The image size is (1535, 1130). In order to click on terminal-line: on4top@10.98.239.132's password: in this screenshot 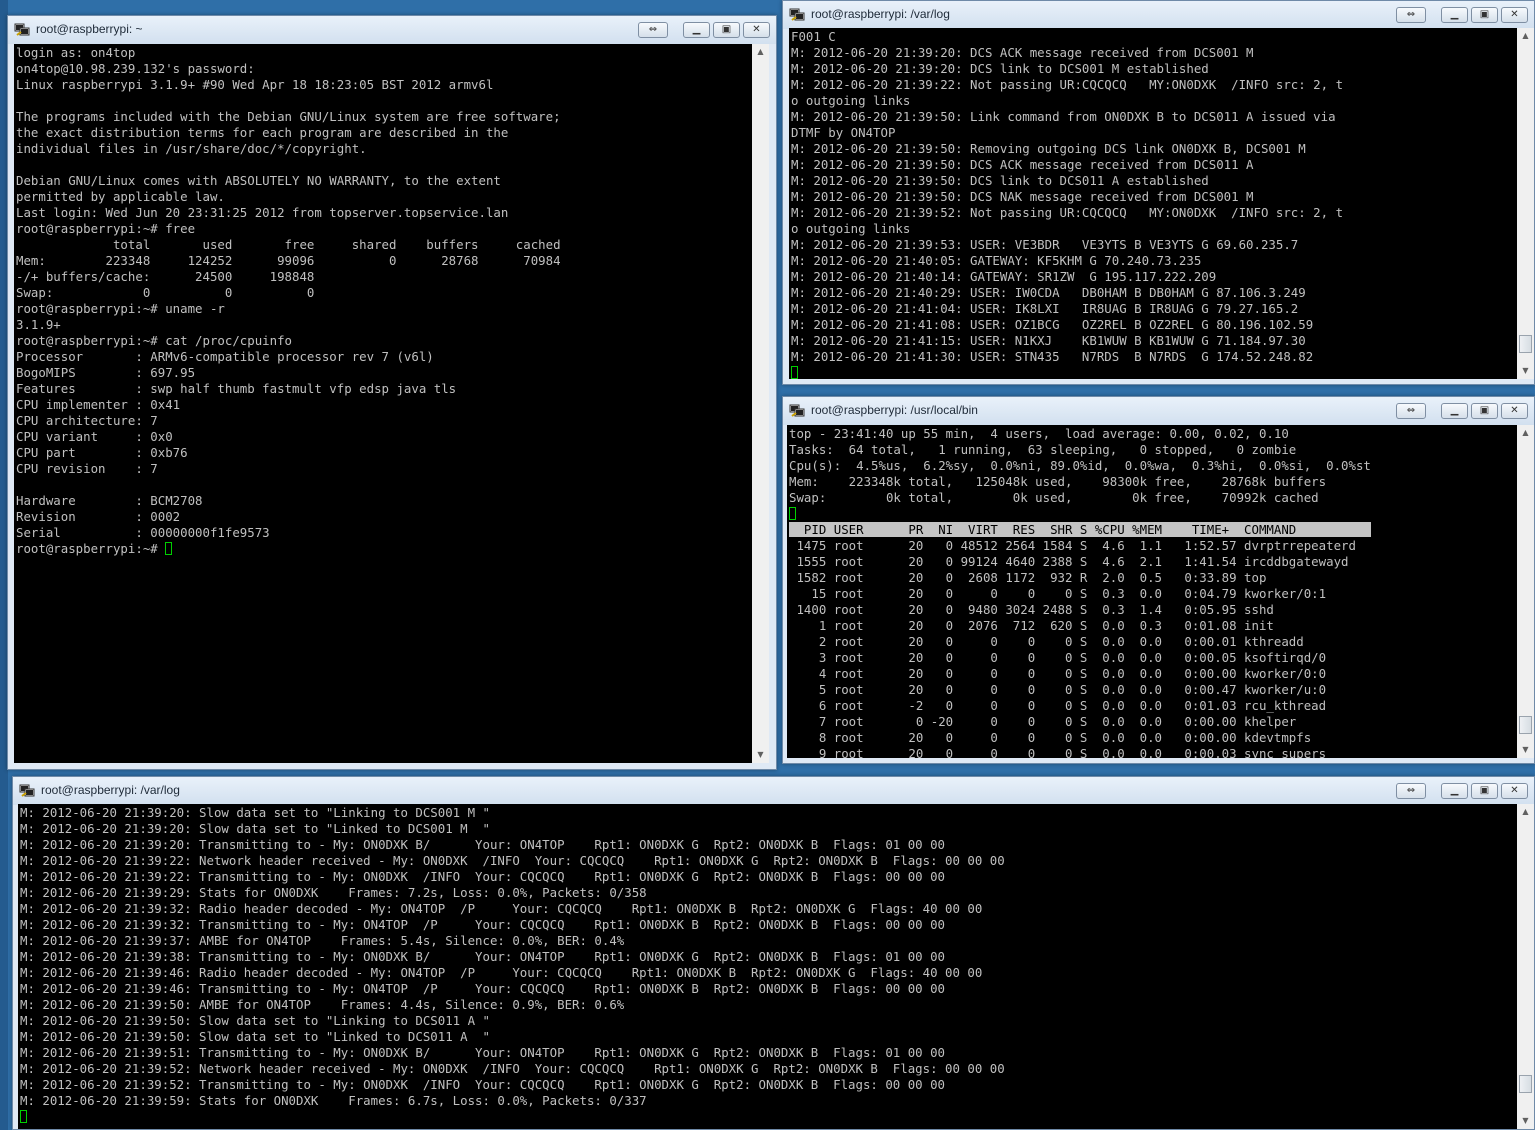, I will do `click(135, 68)`.